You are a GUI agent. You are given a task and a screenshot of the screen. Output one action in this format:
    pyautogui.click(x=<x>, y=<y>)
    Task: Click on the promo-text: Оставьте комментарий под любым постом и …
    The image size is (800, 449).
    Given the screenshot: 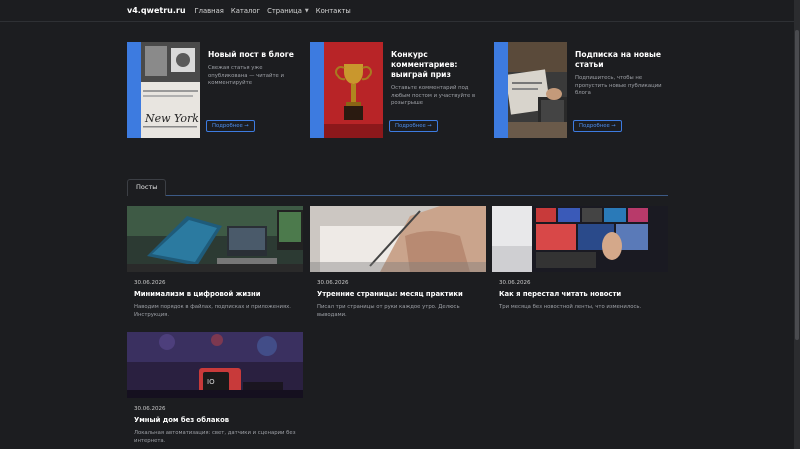 What is the action you would take?
    pyautogui.click(x=433, y=95)
    